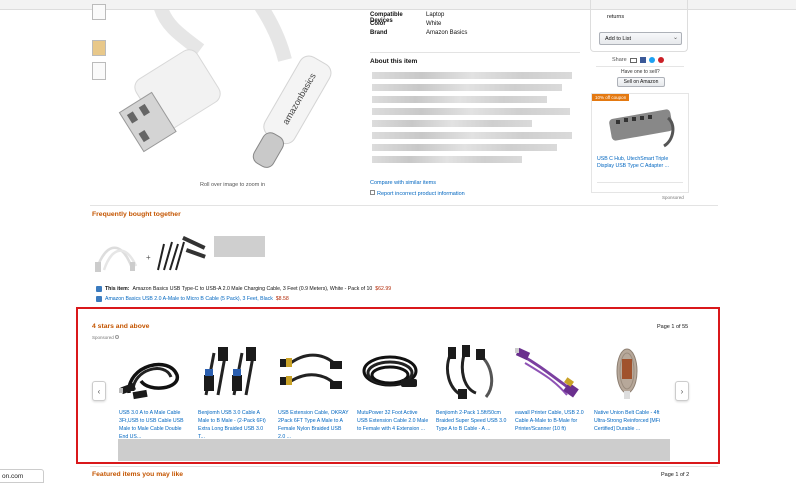 This screenshot has width=796, height=483. What do you see at coordinates (225, 84) in the screenshot?
I see `usb-cable-image: amazonbasics` at bounding box center [225, 84].